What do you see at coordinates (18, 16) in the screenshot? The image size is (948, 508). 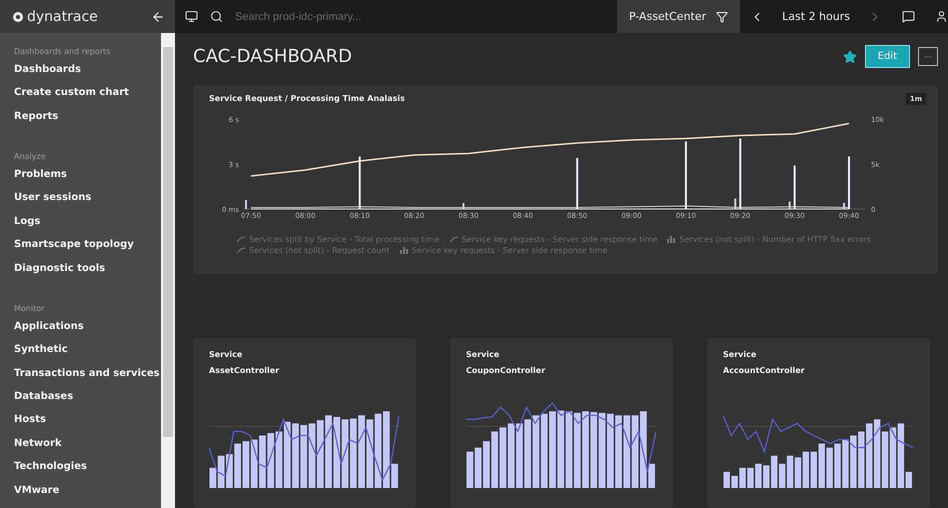 I see `logo-icon` at bounding box center [18, 16].